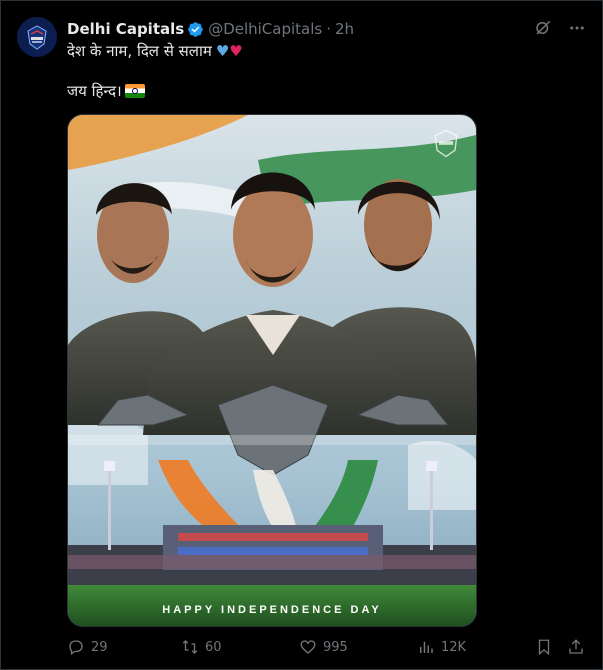 This screenshot has width=603, height=670. I want to click on views-button: 12K, so click(441, 647).